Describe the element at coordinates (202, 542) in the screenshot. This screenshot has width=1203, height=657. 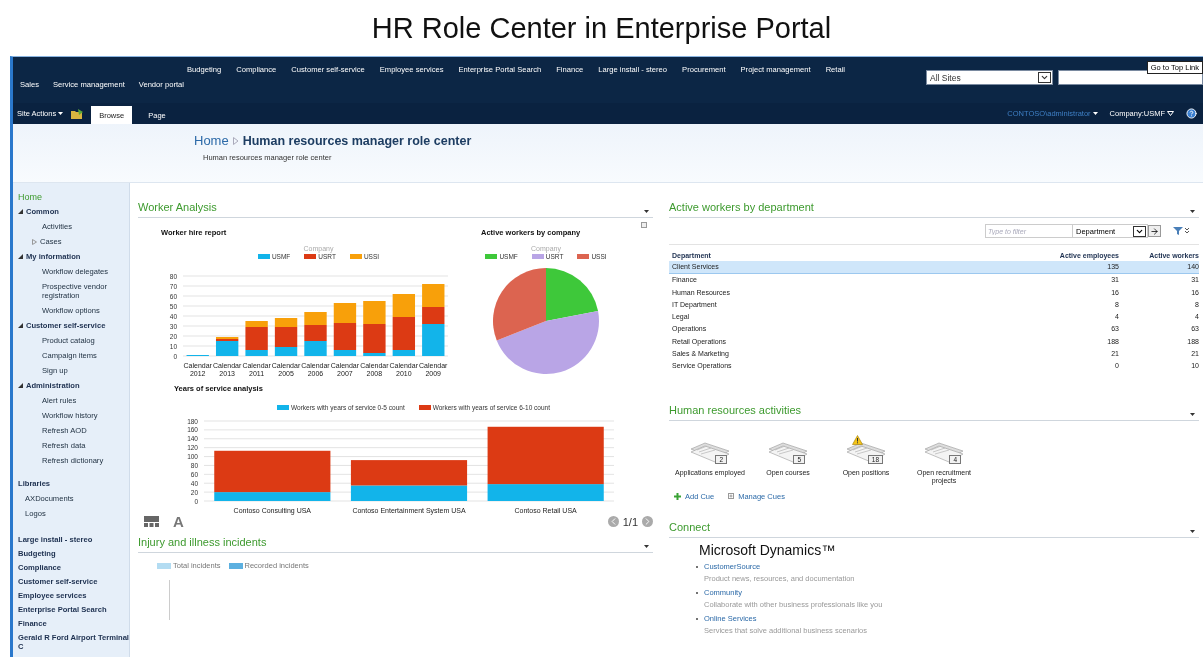
I see `panel-title: Injury and illness incidents` at that location.